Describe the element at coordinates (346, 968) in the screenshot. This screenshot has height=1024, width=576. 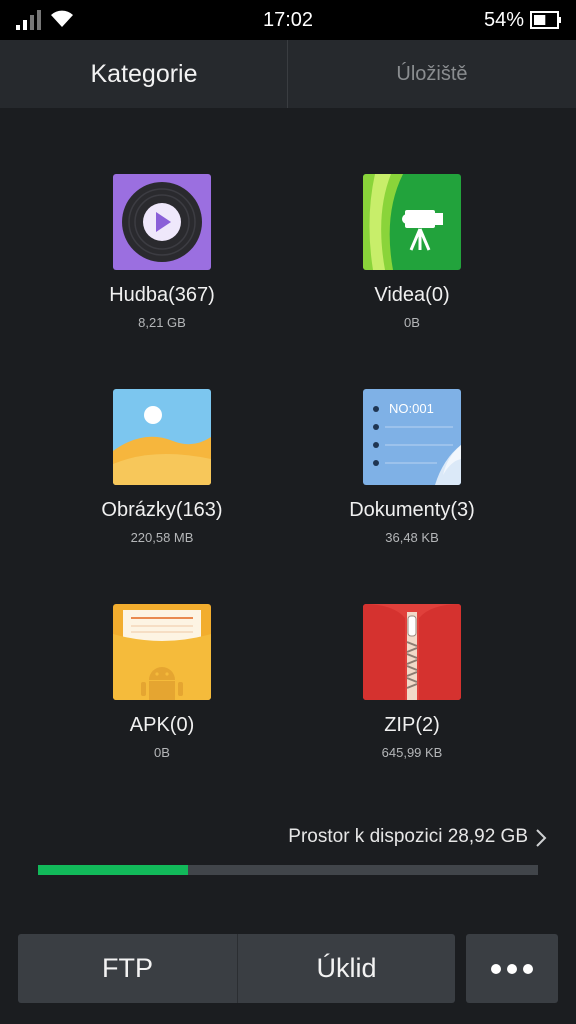
I see `cleanup-button: Úklid` at that location.